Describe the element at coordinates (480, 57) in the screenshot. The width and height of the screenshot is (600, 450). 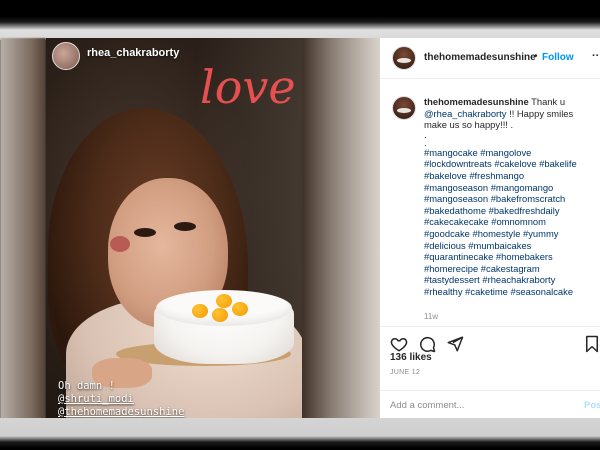
I see `header-username: thehomemadesunshine` at that location.